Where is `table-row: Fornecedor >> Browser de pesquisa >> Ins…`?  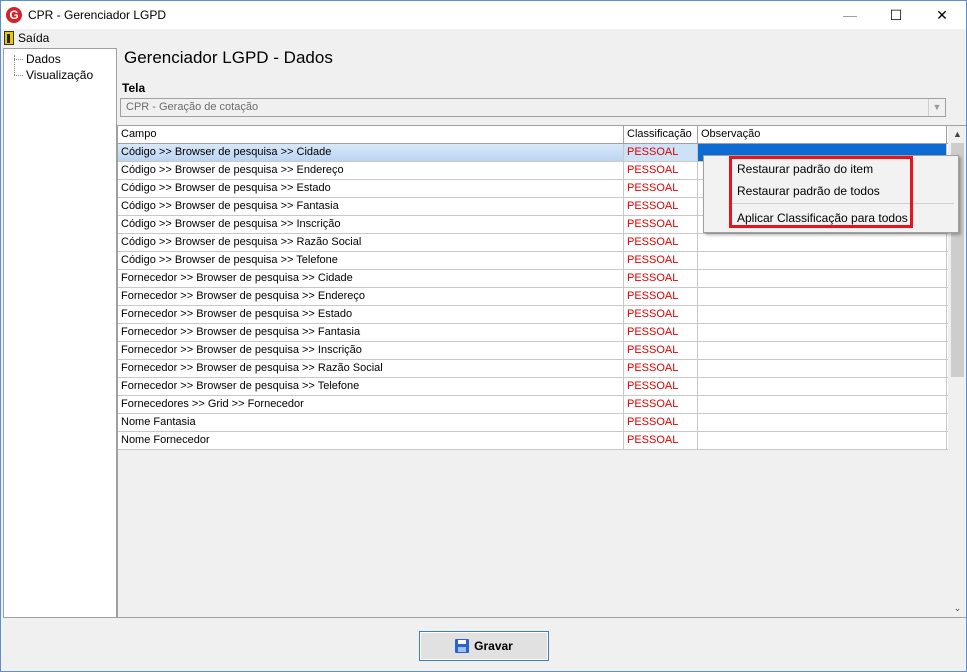 table-row: Fornecedor >> Browser de pesquisa >> Ins… is located at coordinates (533, 351).